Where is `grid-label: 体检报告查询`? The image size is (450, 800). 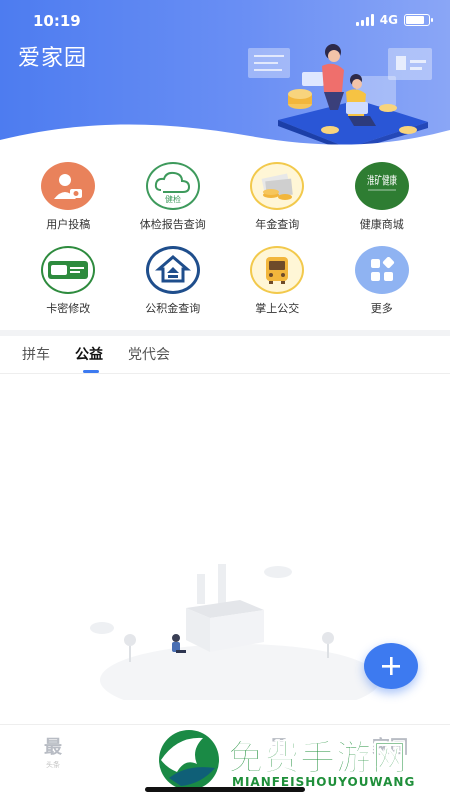
grid-label: 体检报告查询 is located at coordinates (172, 224).